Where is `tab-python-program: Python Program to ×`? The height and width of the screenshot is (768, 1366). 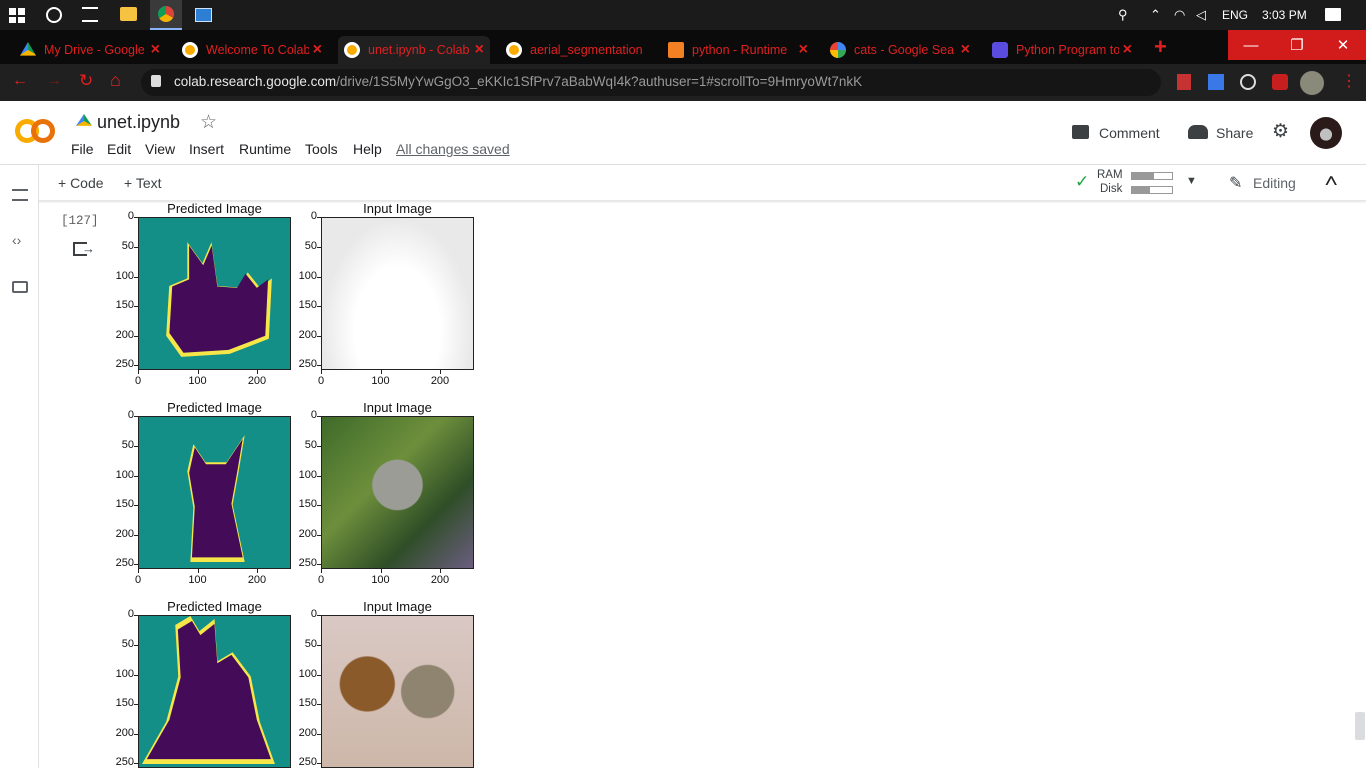 tab-python-program: Python Program to × is located at coordinates (1062, 50).